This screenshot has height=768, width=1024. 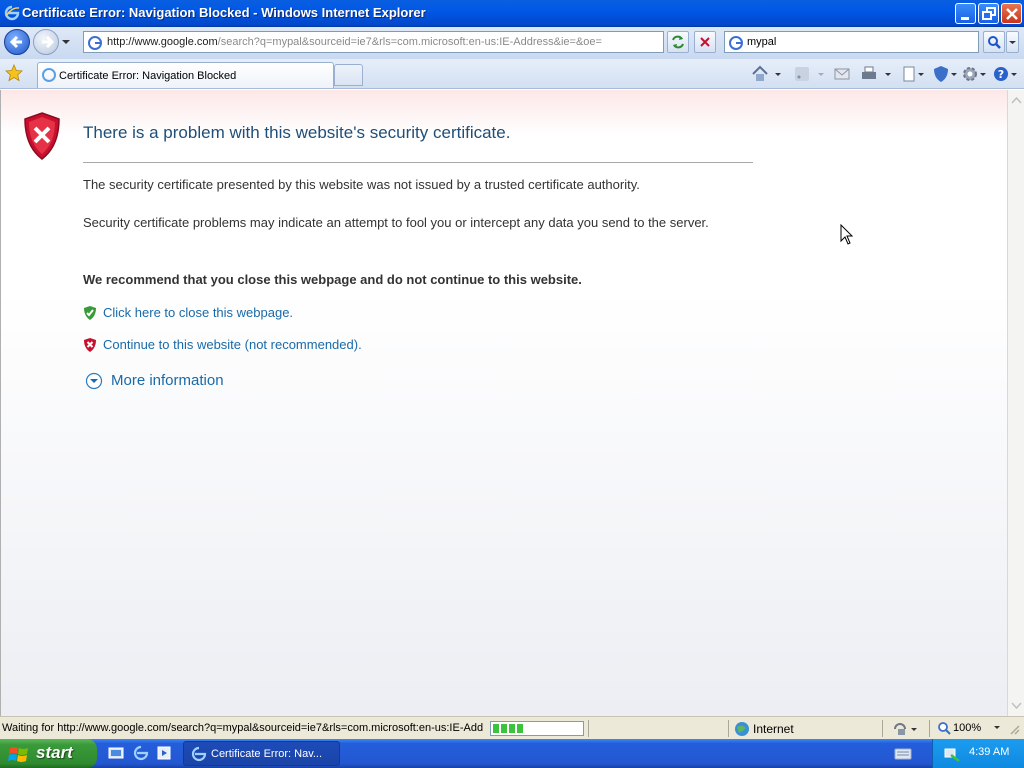 What do you see at coordinates (761, 42) in the screenshot?
I see `search-input: mypal` at bounding box center [761, 42].